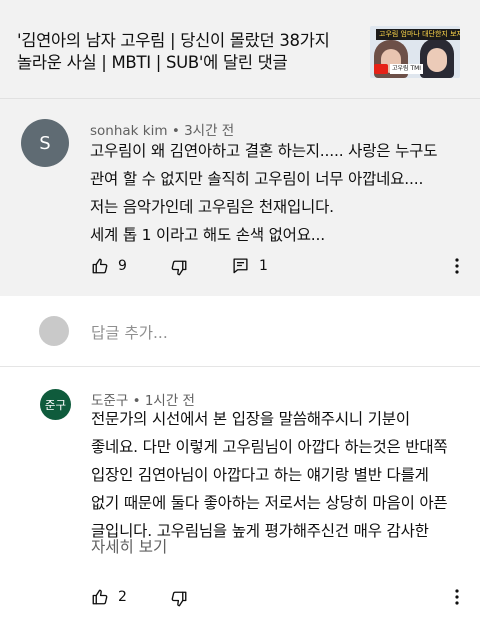  I want to click on avatar: S, so click(45, 143).